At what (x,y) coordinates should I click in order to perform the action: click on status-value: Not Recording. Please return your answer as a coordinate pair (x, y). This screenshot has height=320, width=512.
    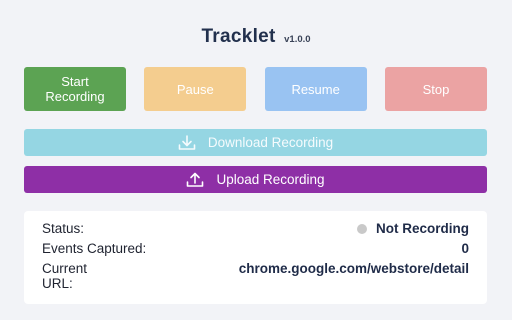
    Looking at the image, I should click on (413, 228).